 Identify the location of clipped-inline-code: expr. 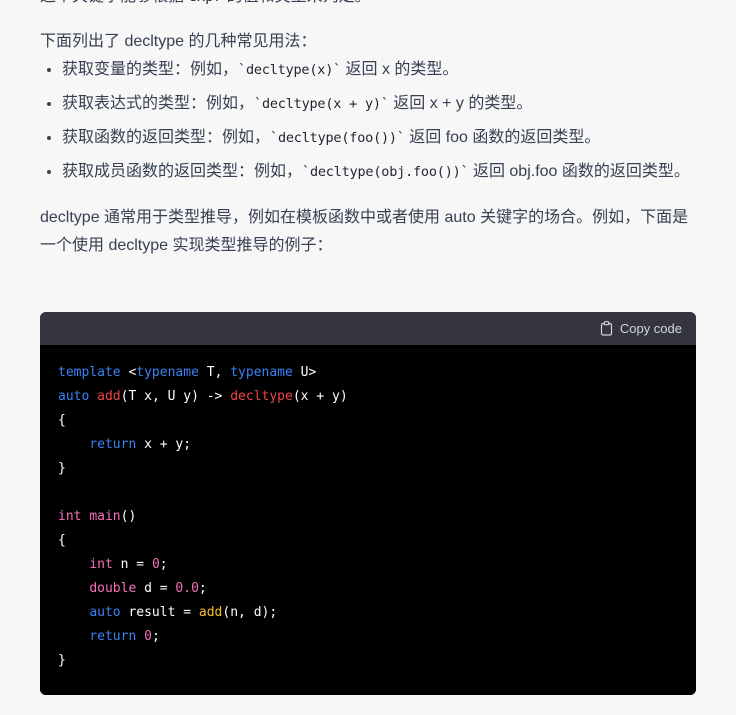
(205, 2).